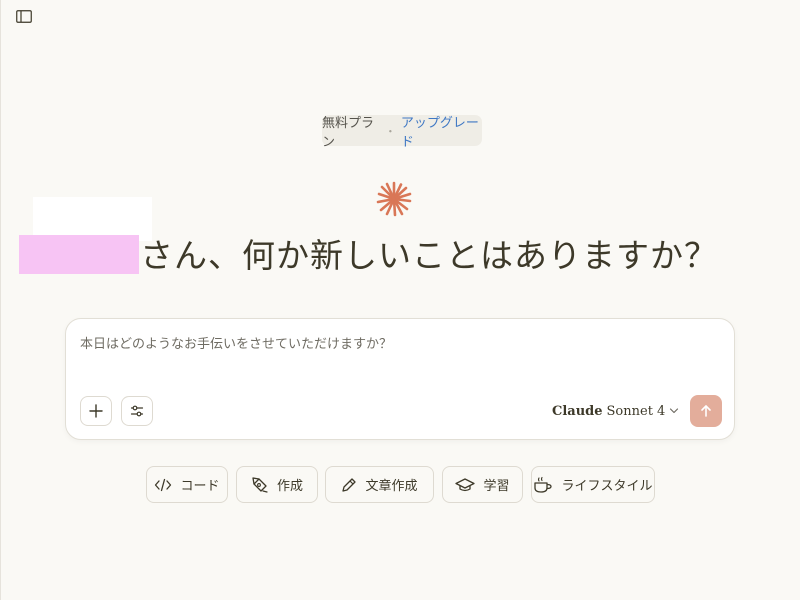 This screenshot has width=800, height=600. Describe the element at coordinates (674, 411) in the screenshot. I see `chevron-down-icon` at that location.